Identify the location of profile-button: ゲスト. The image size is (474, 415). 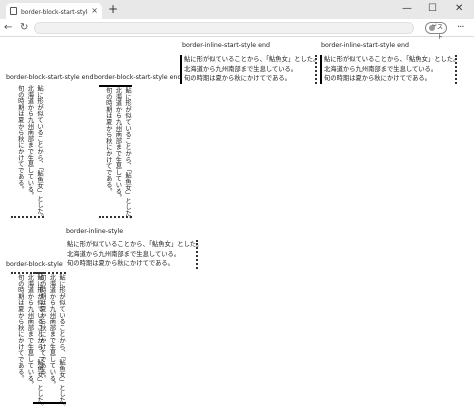
(436, 31).